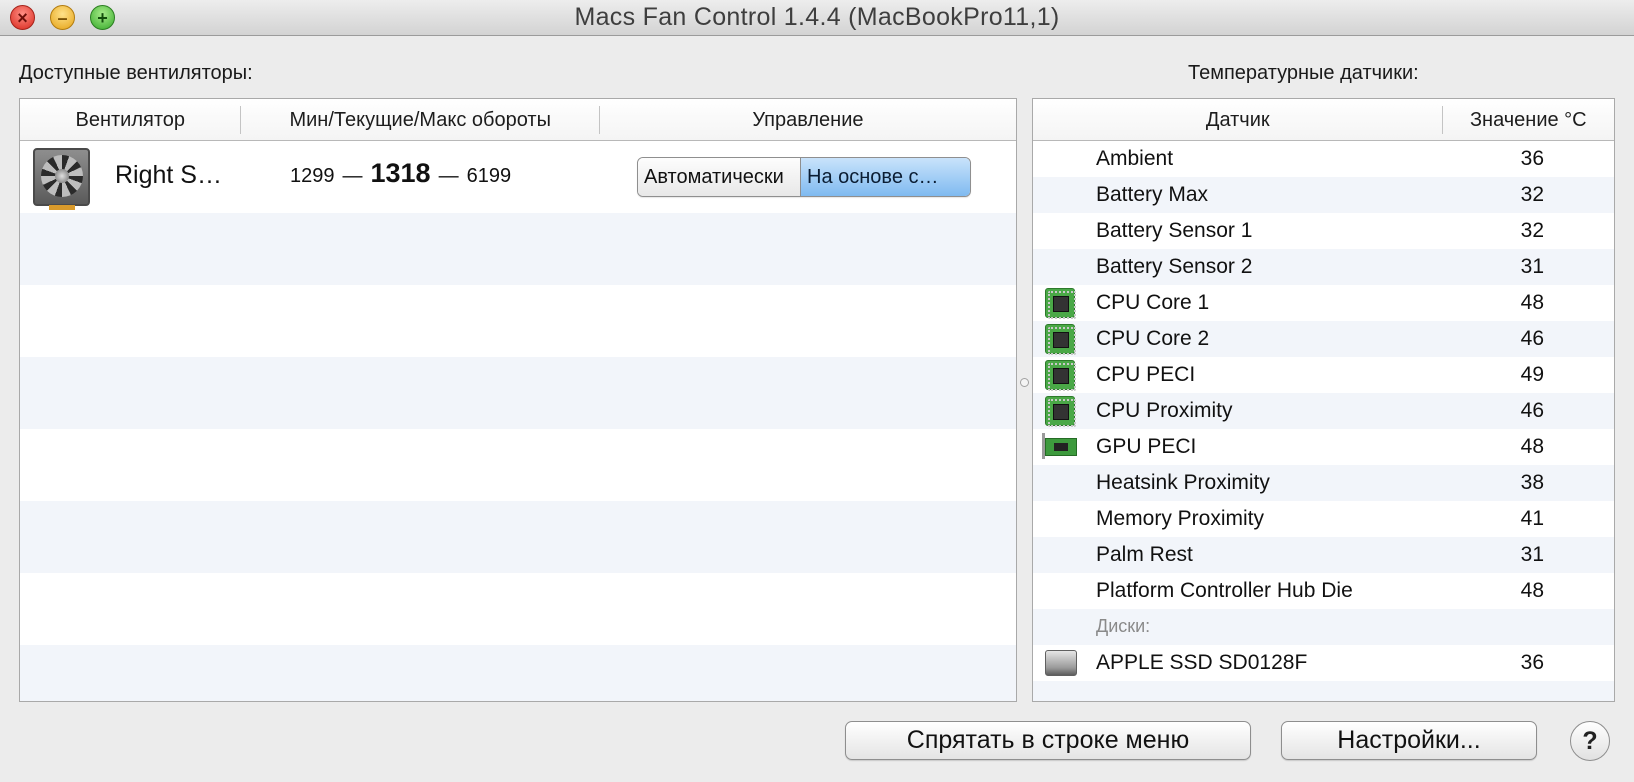 This screenshot has width=1634, height=782. Describe the element at coordinates (1323, 195) in the screenshot. I see `sensor-row: Battery Max 32` at that location.